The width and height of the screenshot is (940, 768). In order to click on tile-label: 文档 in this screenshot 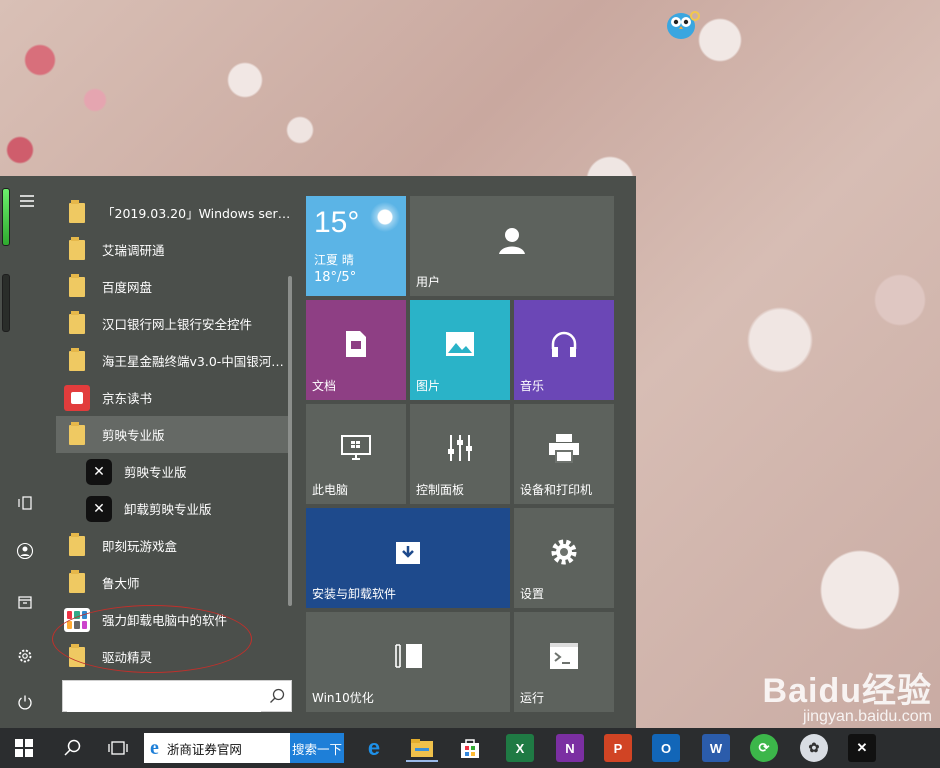, I will do `click(324, 386)`.